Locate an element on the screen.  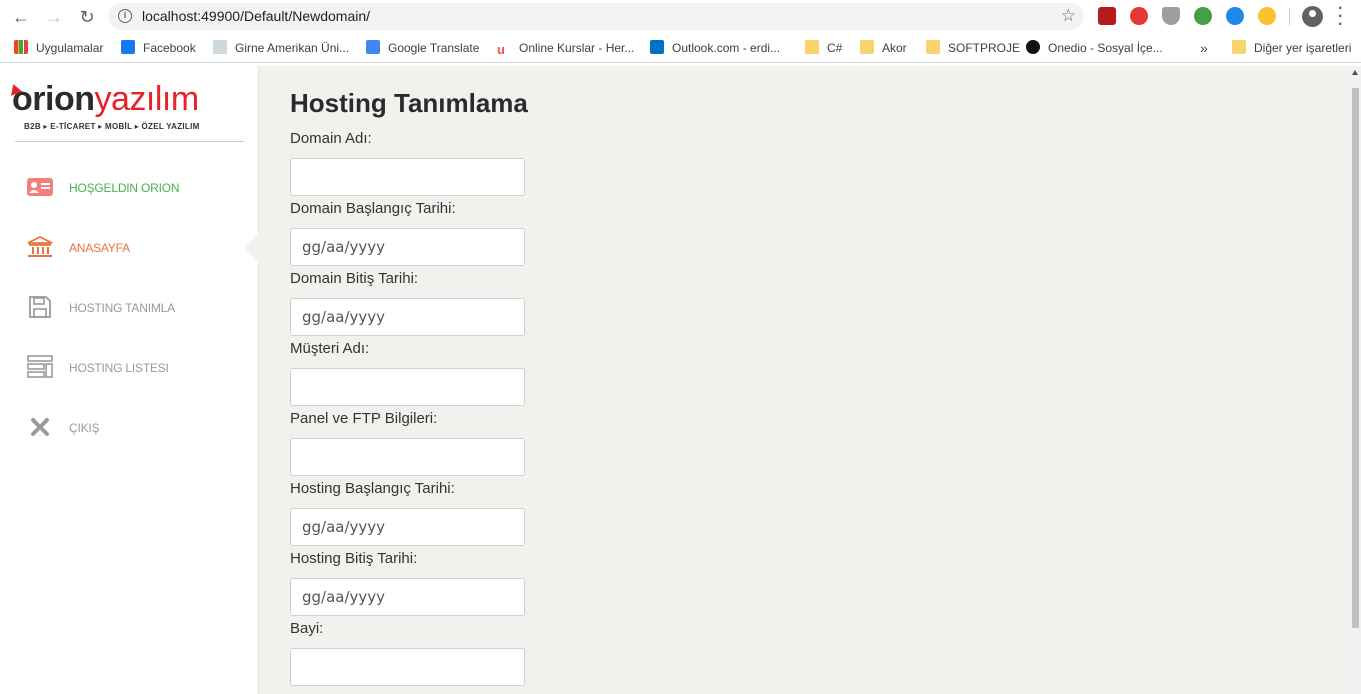
domain-end-date-label: Domain Bitiş Tarihi: is located at coordinates (354, 278).